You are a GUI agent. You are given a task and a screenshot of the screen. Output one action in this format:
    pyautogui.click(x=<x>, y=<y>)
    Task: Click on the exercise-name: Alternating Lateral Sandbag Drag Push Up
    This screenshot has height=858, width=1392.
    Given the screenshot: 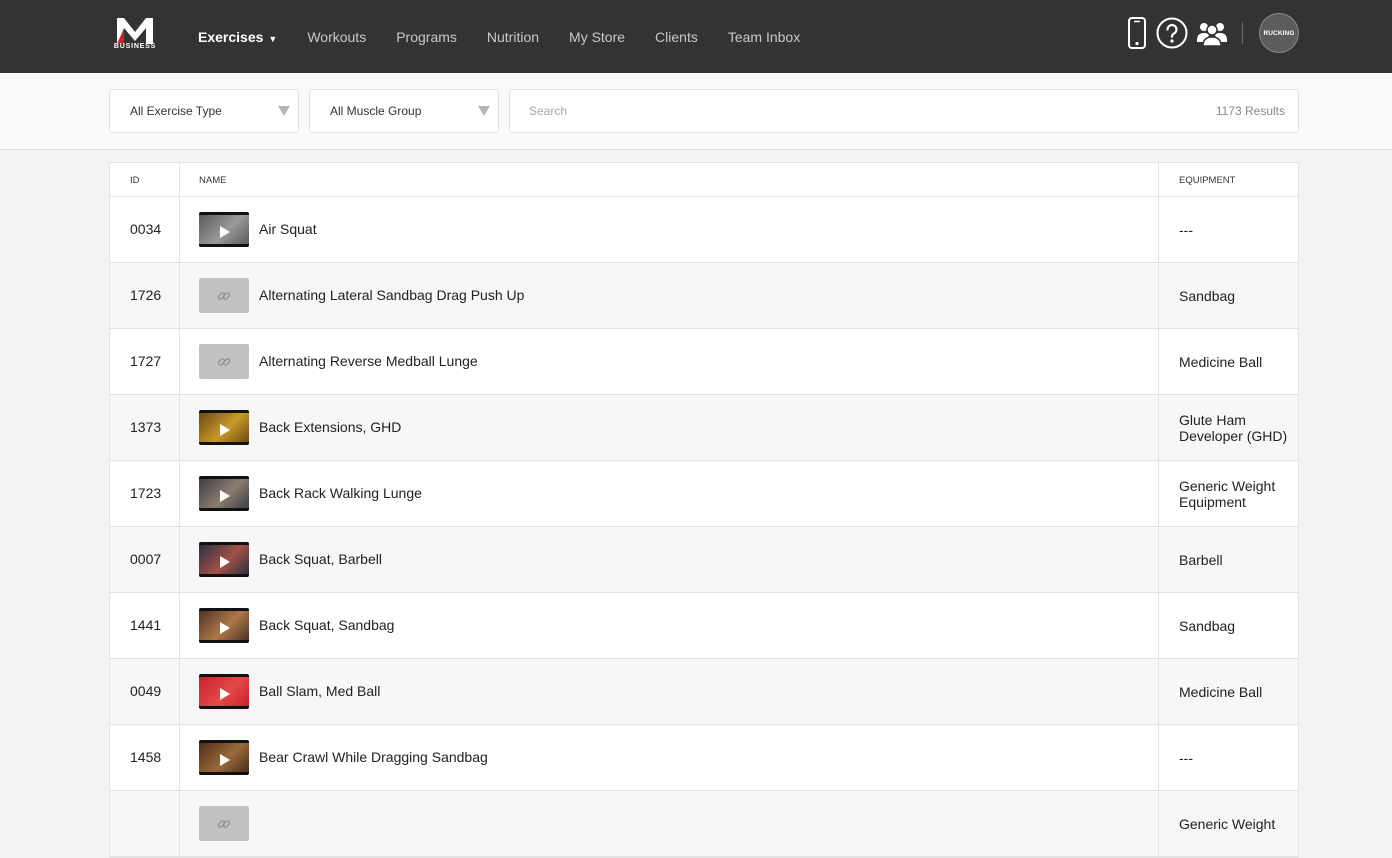 What is the action you would take?
    pyautogui.click(x=391, y=295)
    